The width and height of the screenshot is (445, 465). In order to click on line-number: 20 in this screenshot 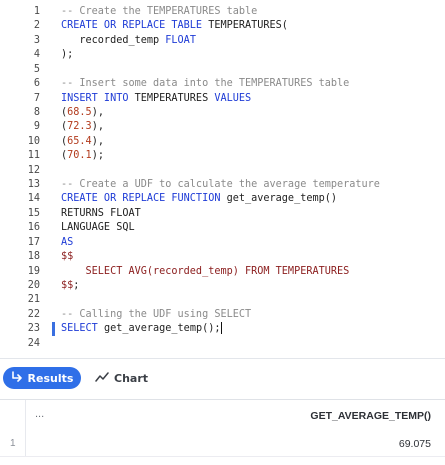, I will do `click(33, 285)`.